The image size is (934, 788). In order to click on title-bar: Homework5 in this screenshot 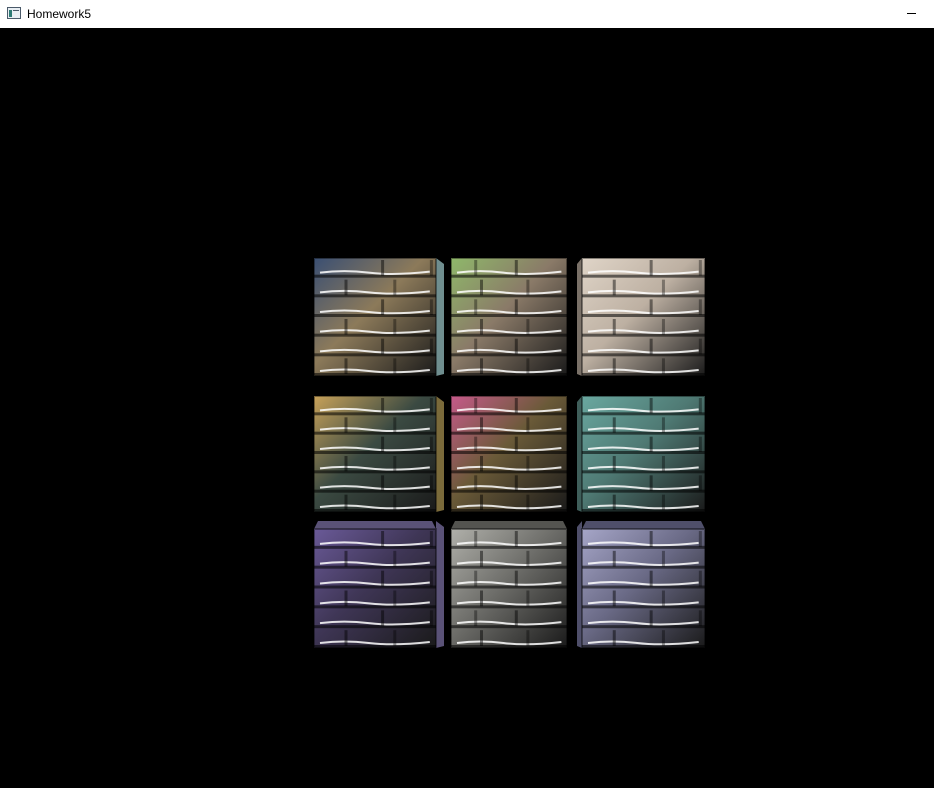, I will do `click(467, 14)`.